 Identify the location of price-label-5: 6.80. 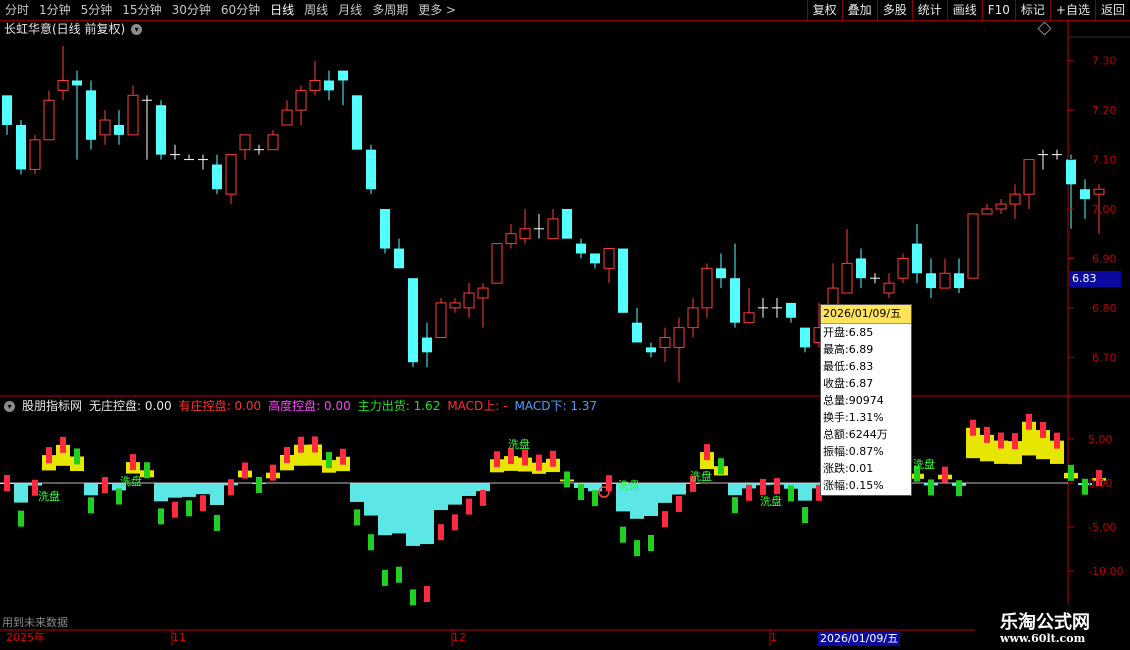
(1104, 308).